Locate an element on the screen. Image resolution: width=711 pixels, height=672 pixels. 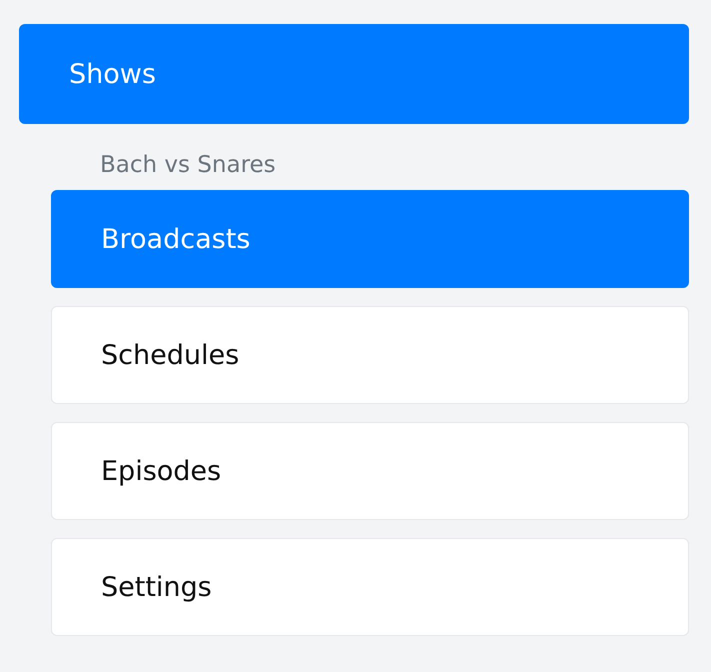
nav-item: Schedules is located at coordinates (370, 355).